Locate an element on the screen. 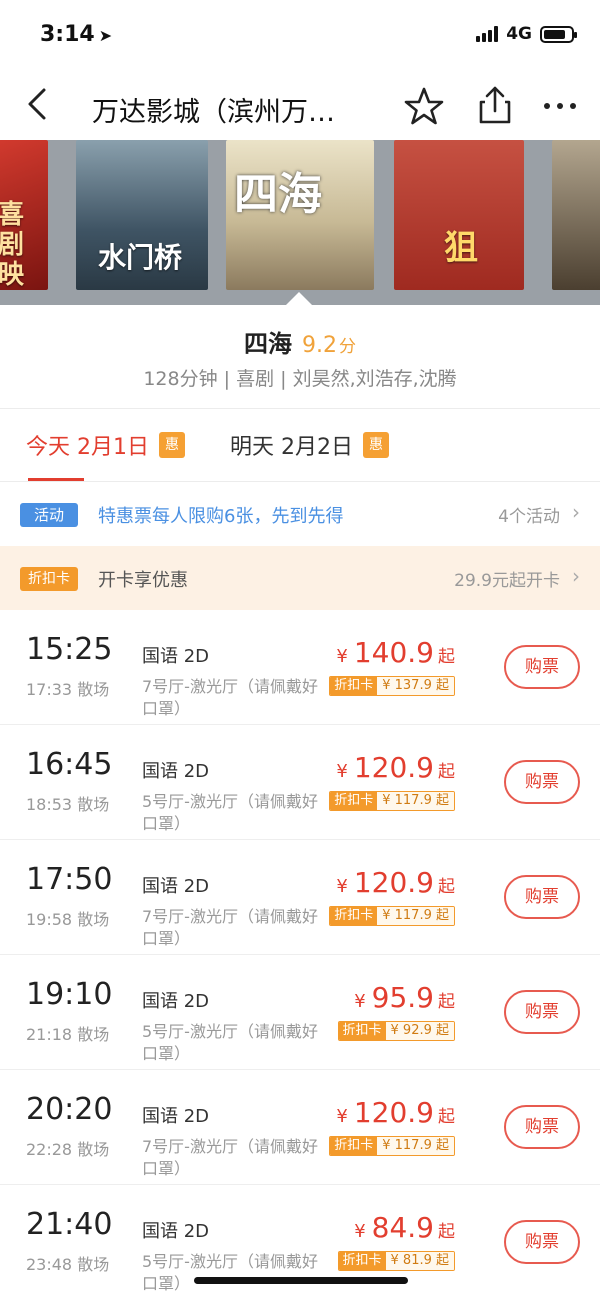  poster-3: 狙 is located at coordinates (459, 215).